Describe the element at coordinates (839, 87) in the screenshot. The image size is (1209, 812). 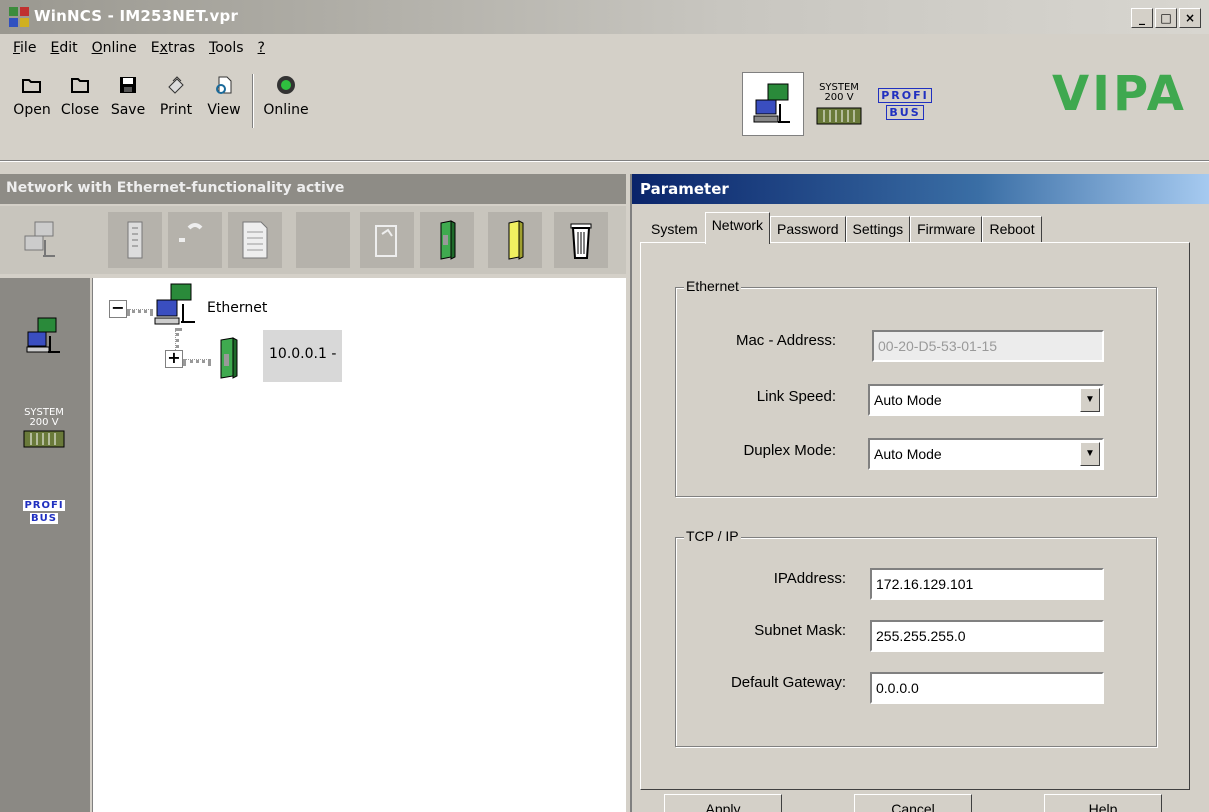
I see `system-label: SYSTEM` at that location.